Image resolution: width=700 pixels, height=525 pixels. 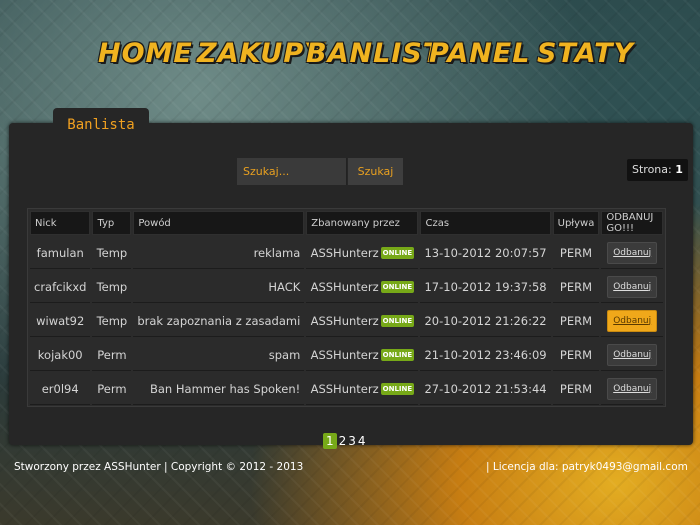 I want to click on page-current: 1, so click(x=330, y=441).